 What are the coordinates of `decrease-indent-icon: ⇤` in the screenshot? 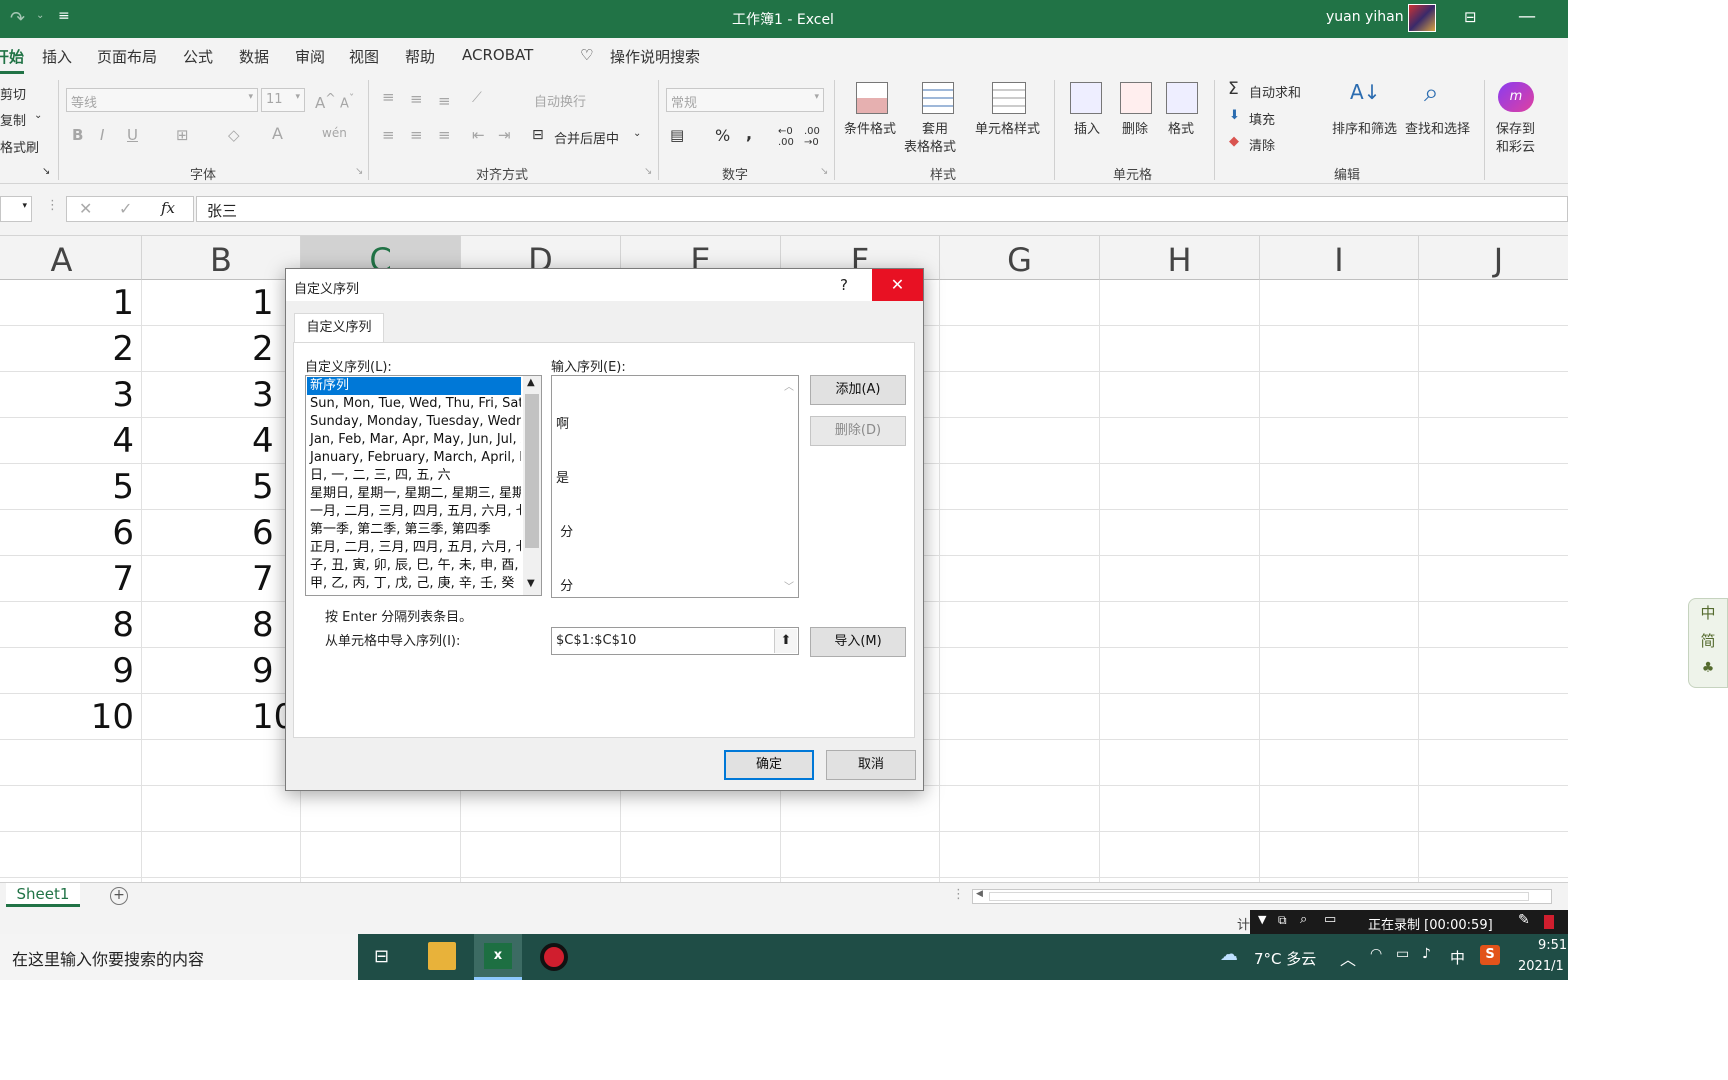 It's located at (478, 135).